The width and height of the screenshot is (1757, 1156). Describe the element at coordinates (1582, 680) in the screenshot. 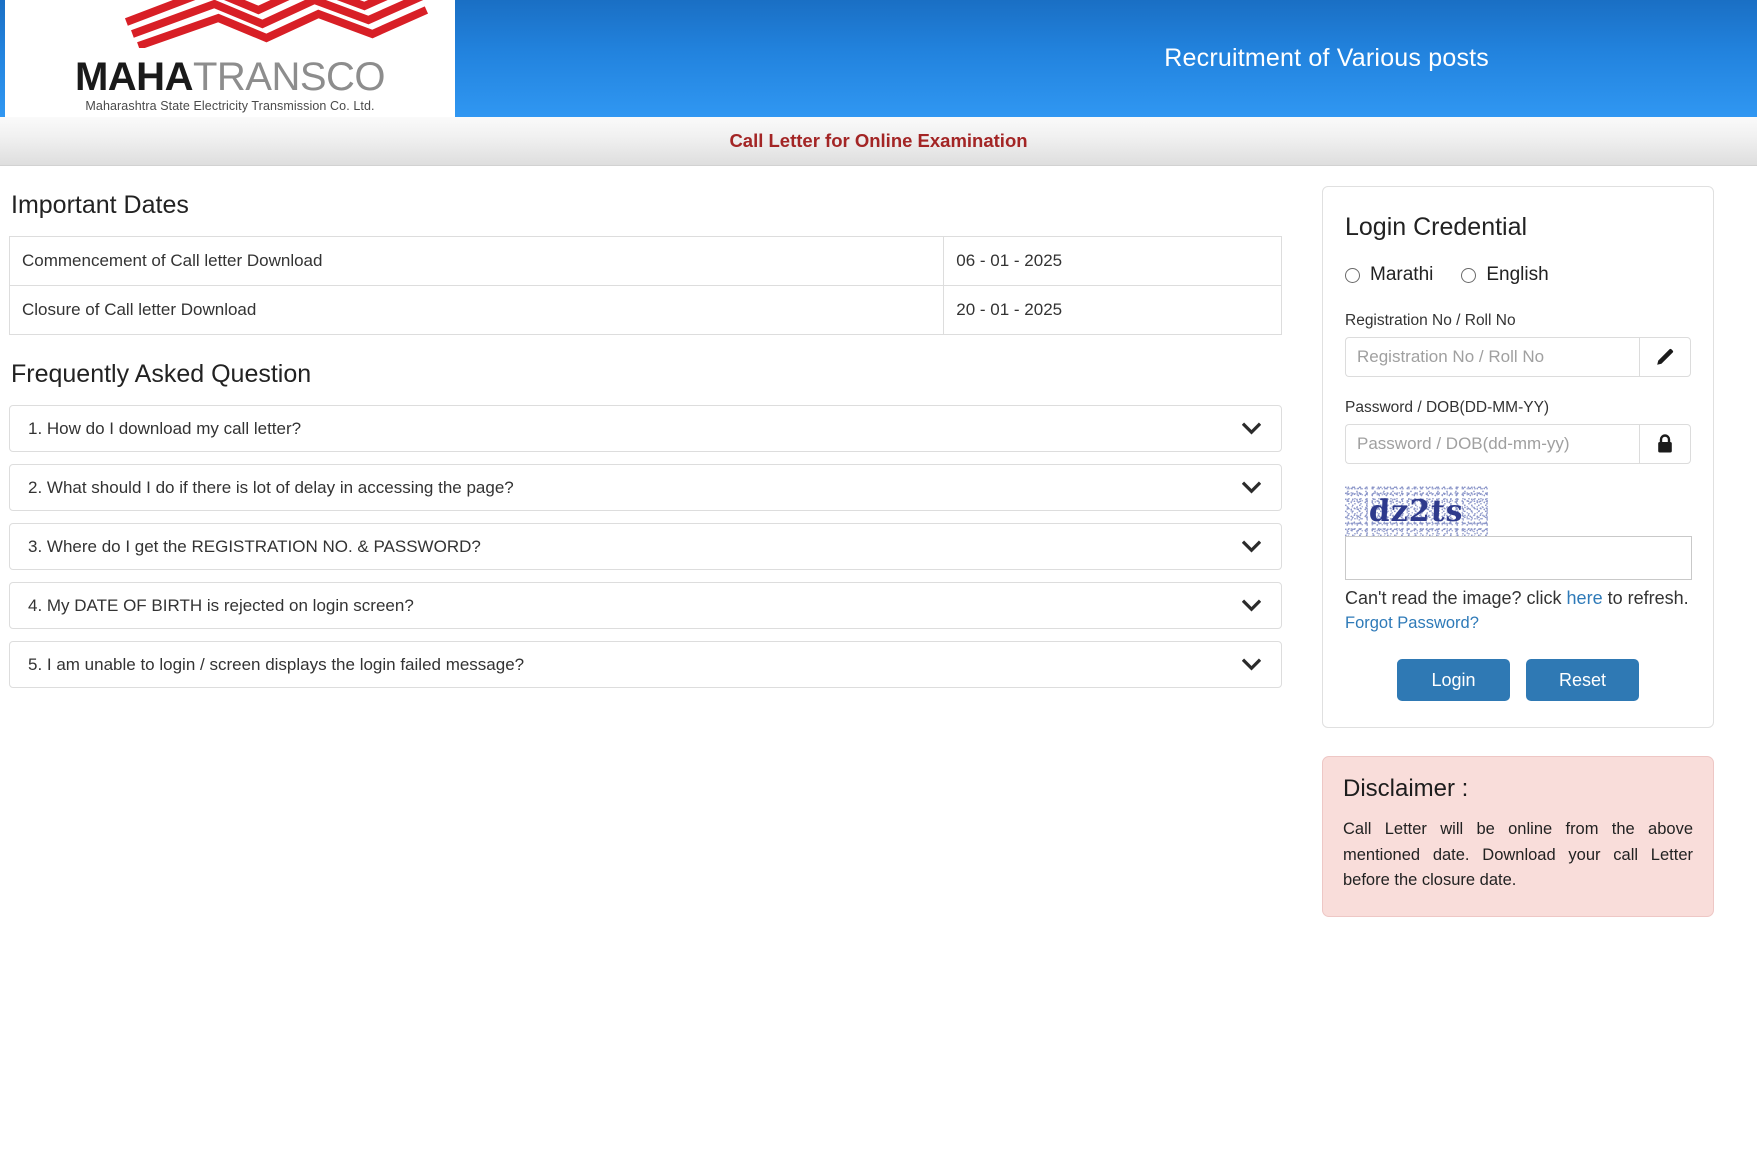

I see `reset-button: Reset` at that location.